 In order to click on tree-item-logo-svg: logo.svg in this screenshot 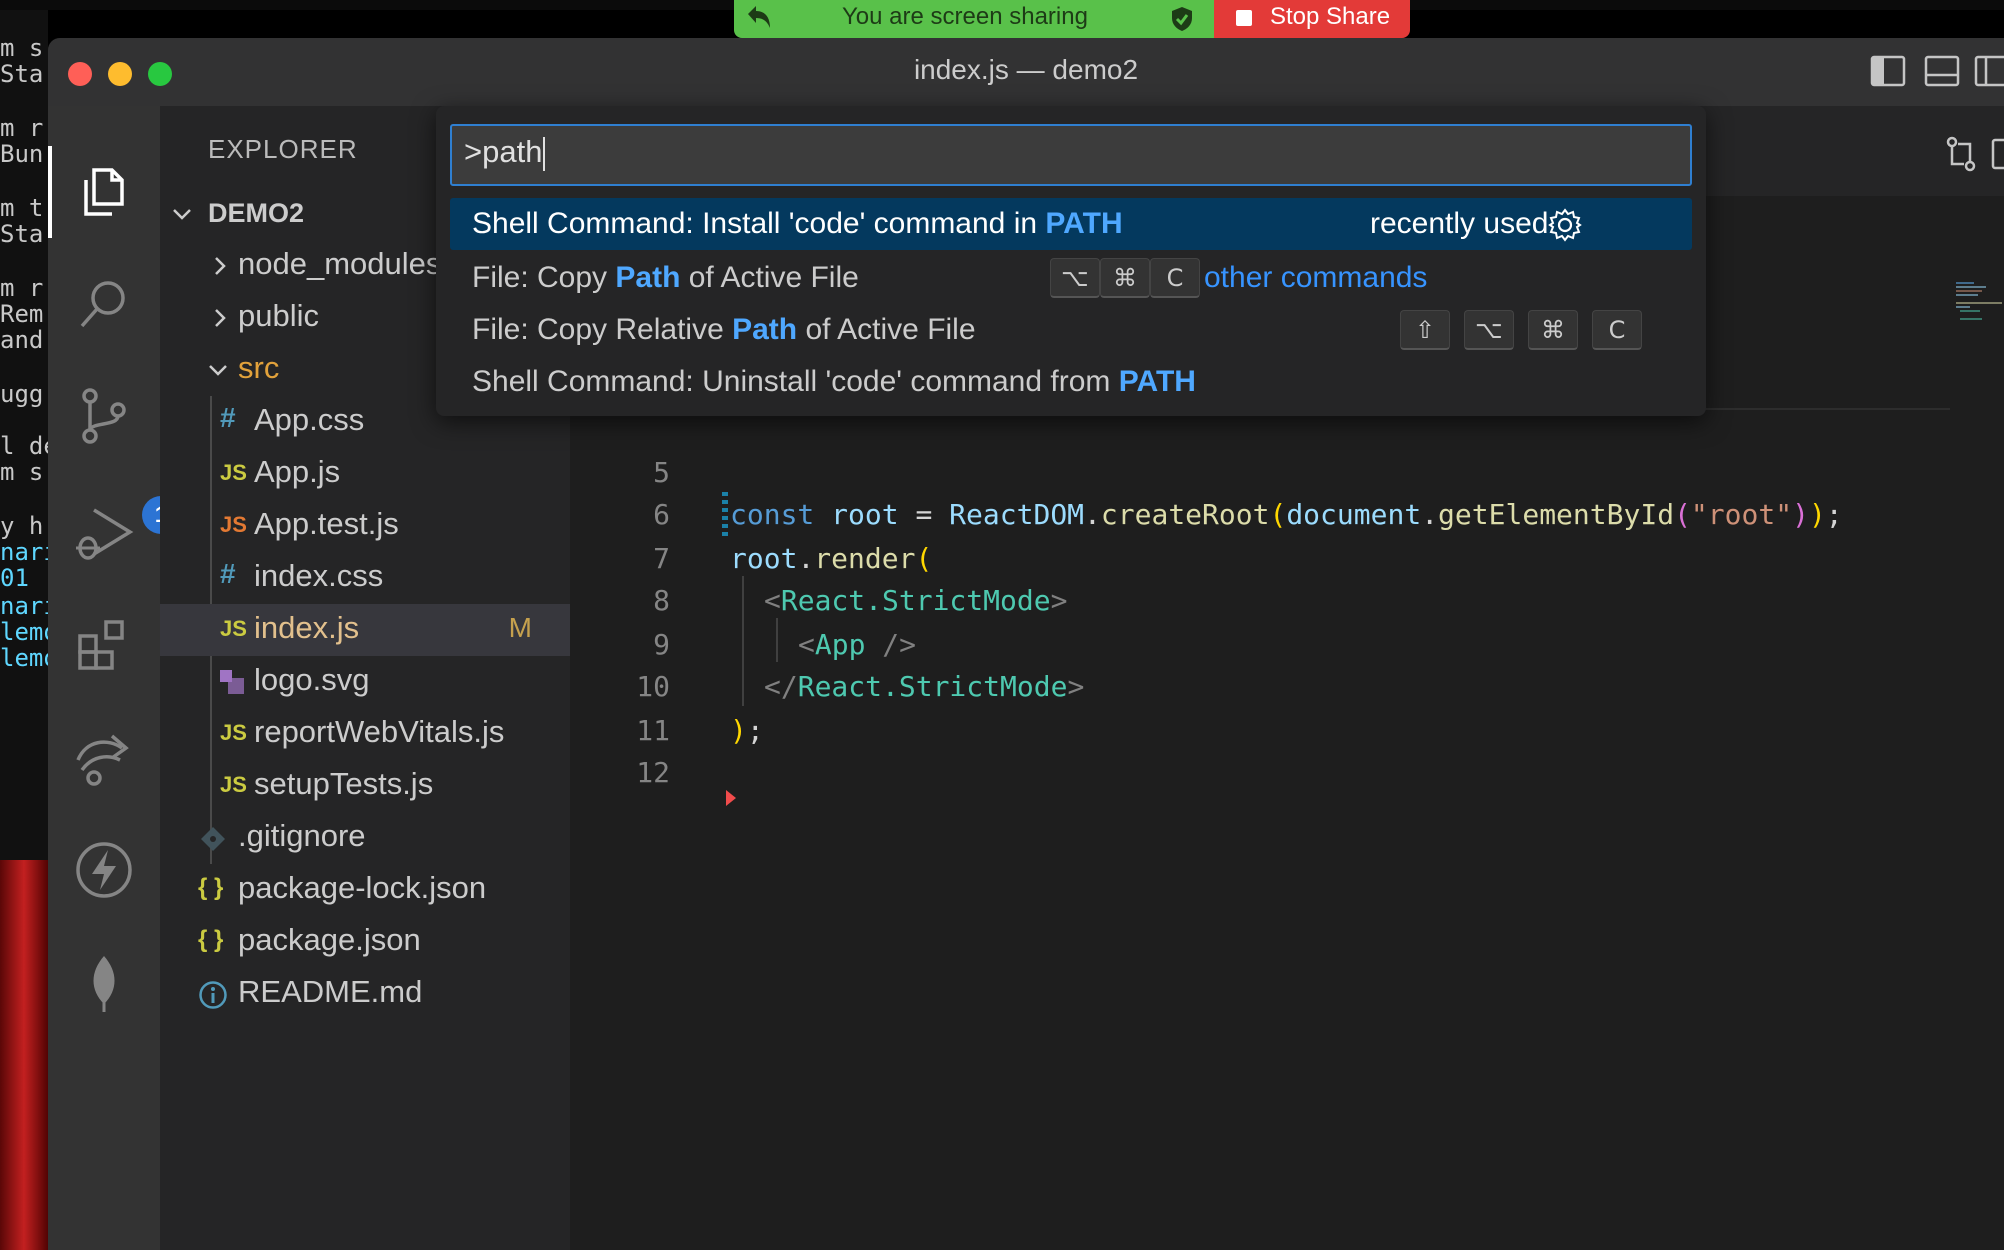, I will do `click(365, 682)`.